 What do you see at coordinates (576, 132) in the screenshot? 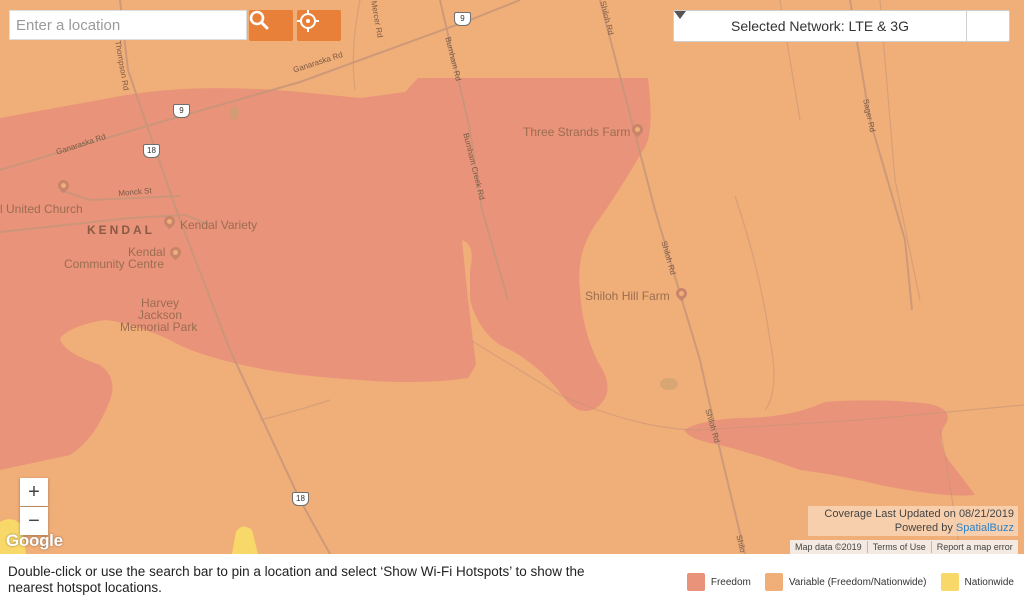
I see `place-label-three-strands-farm: Three Strands Farm` at bounding box center [576, 132].